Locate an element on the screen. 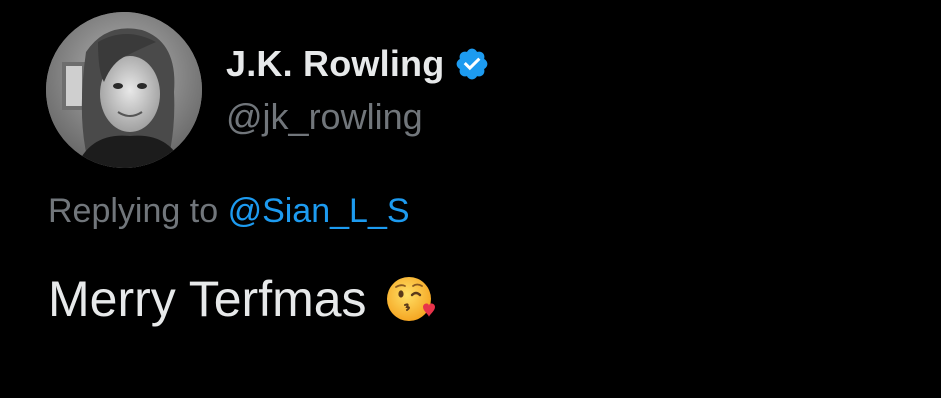  replying-to-line: Replying to @Sian_L_S is located at coordinates (229, 211).